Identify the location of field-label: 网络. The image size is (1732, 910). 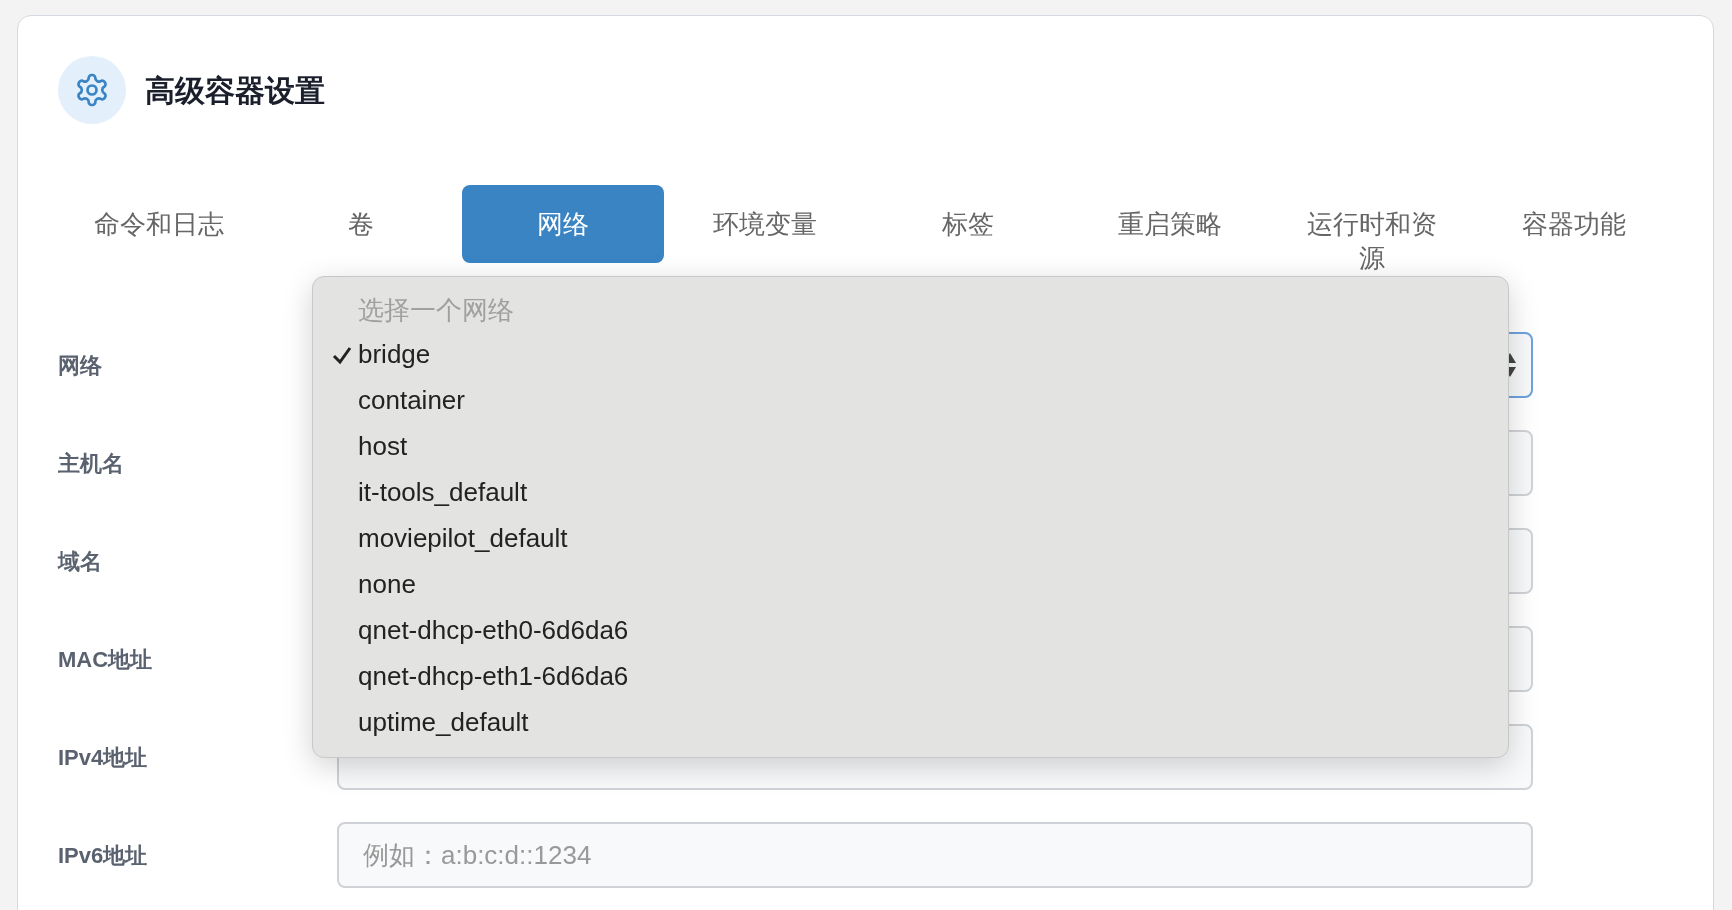
(80, 365).